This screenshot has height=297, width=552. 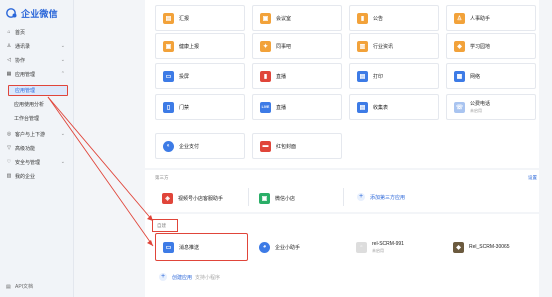 I want to click on app-card-print: ▤ 打印, so click(x=394, y=76).